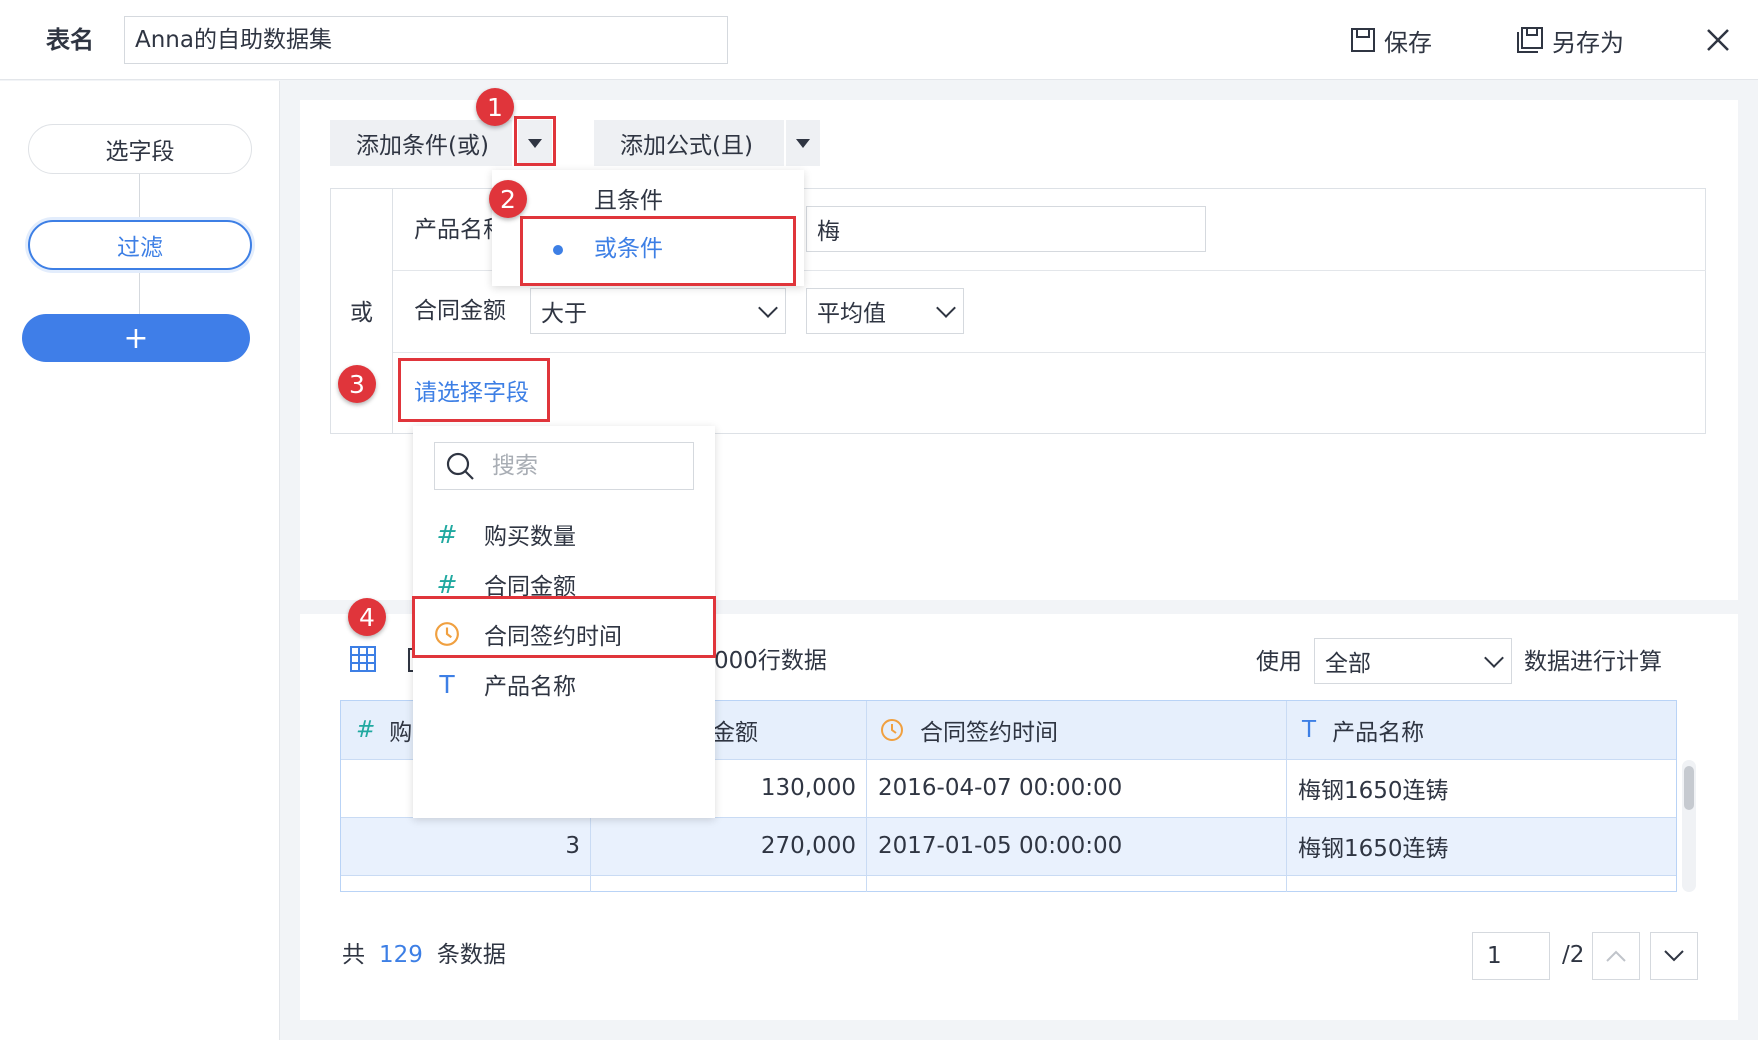  I want to click on step-filter: 过滤, so click(140, 245).